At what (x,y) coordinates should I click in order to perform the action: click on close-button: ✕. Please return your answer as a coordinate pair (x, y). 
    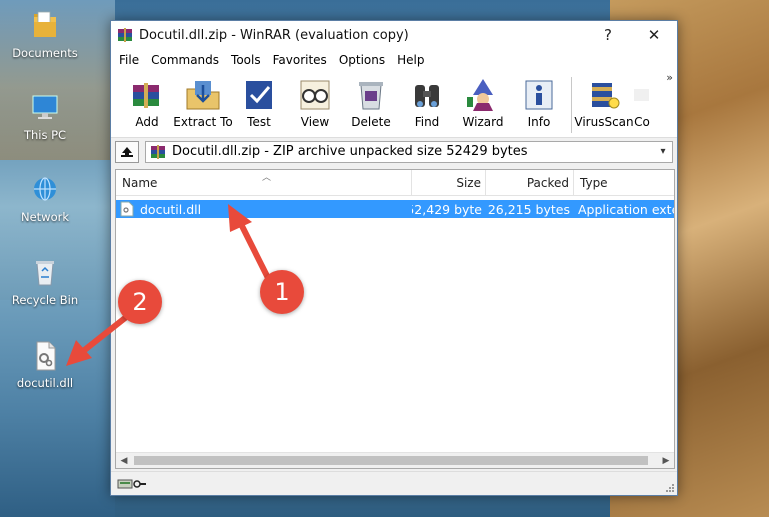
    Looking at the image, I should click on (654, 35).